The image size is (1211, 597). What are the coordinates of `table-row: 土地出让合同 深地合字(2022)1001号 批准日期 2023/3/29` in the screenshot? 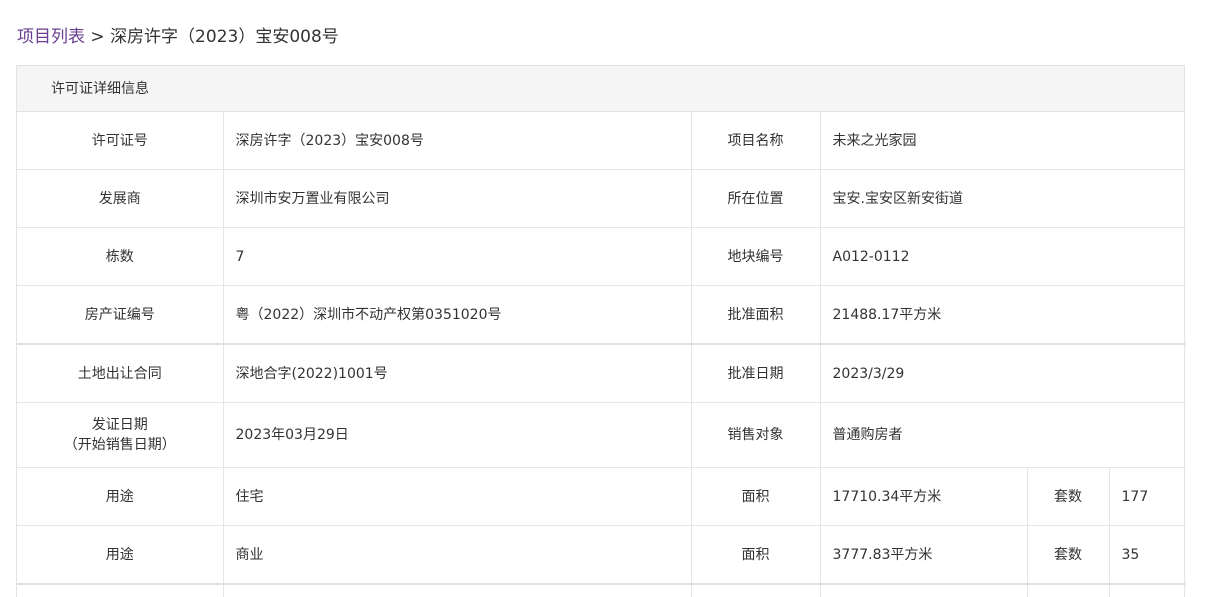 It's located at (602, 373).